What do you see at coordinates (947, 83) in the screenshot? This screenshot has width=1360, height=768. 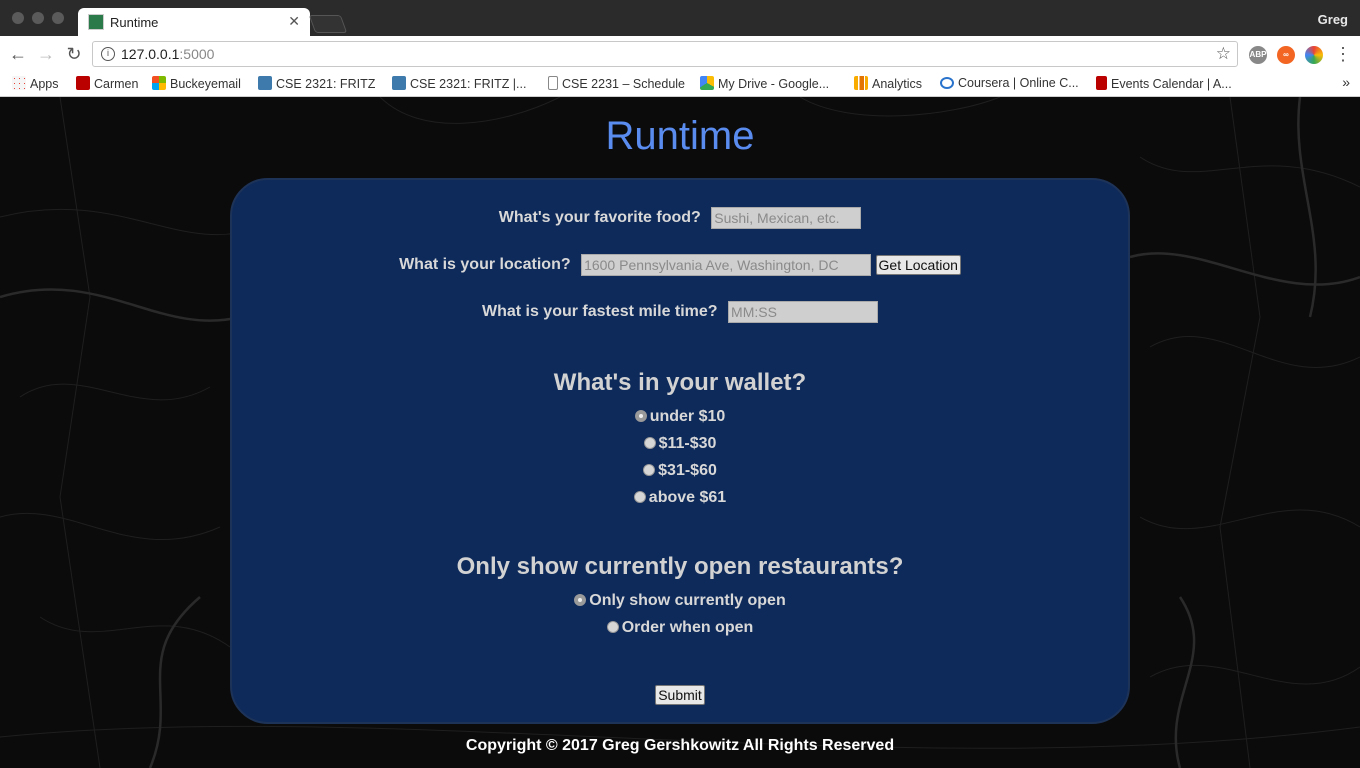 I see `coursera-icon` at bounding box center [947, 83].